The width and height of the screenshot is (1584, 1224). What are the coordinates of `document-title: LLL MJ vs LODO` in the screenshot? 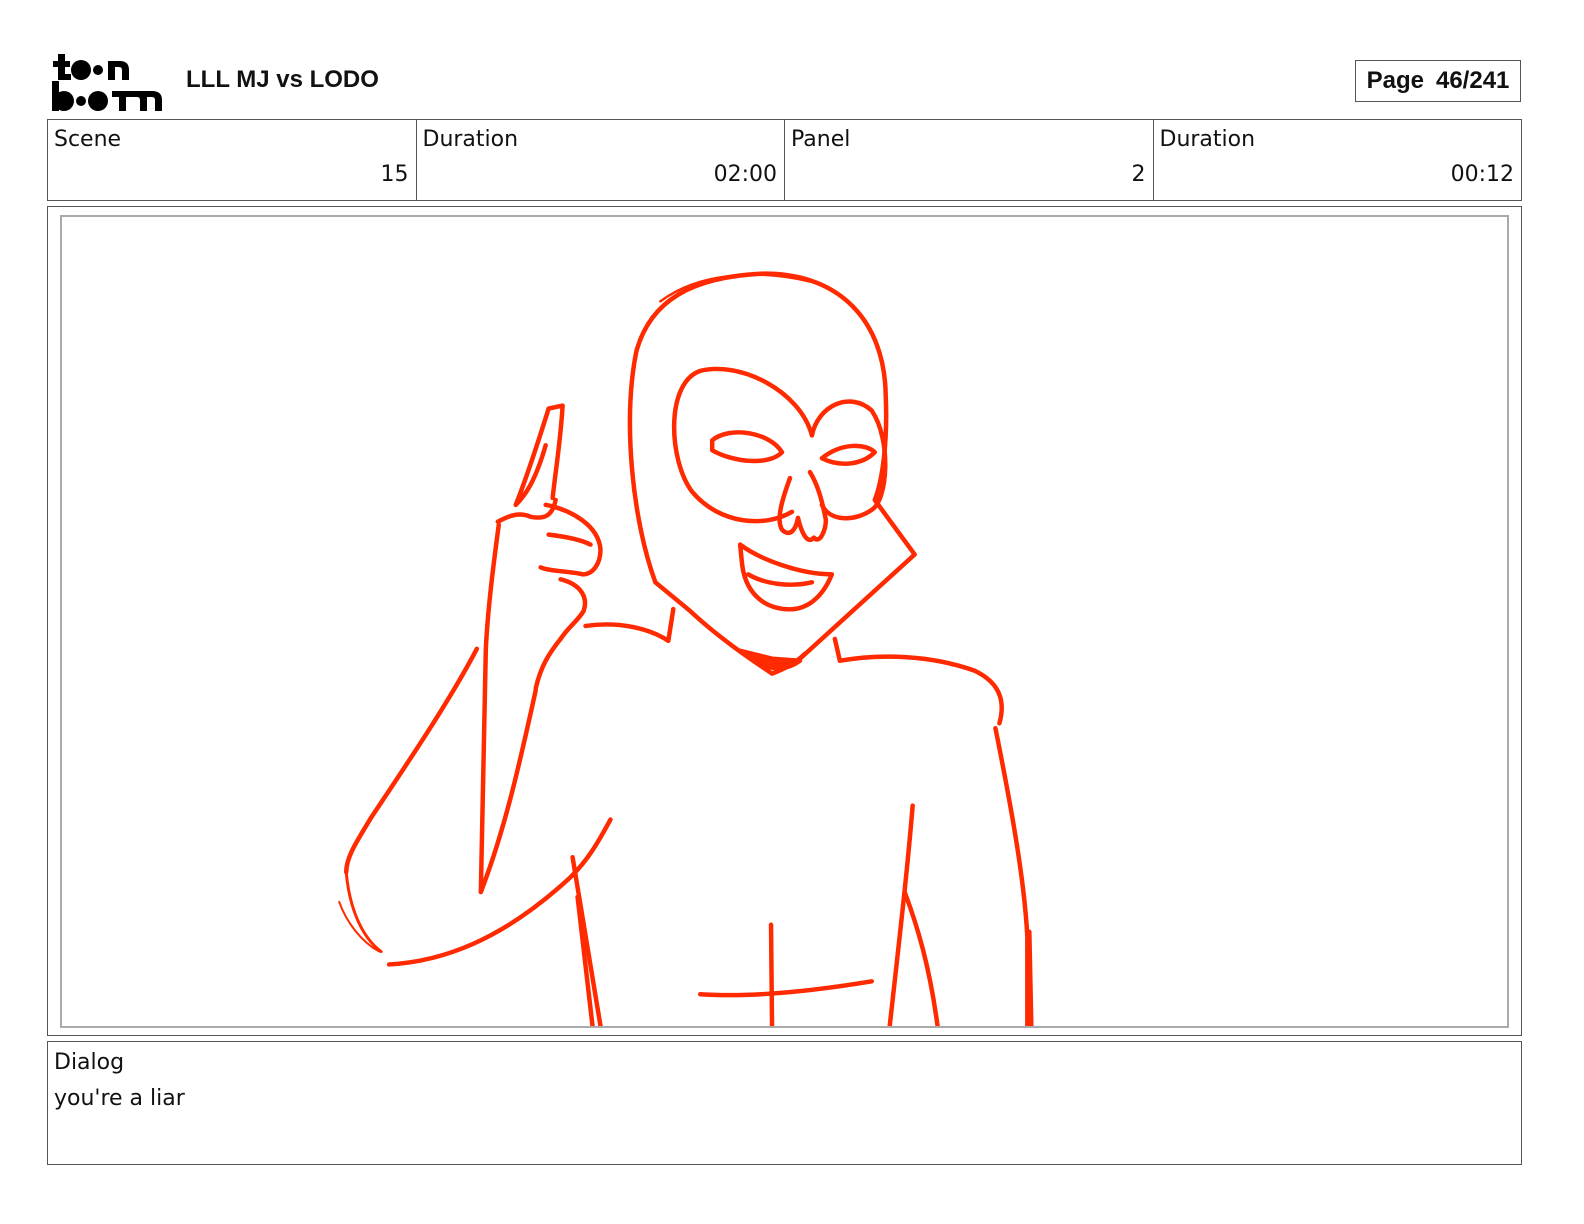 It's located at (282, 79).